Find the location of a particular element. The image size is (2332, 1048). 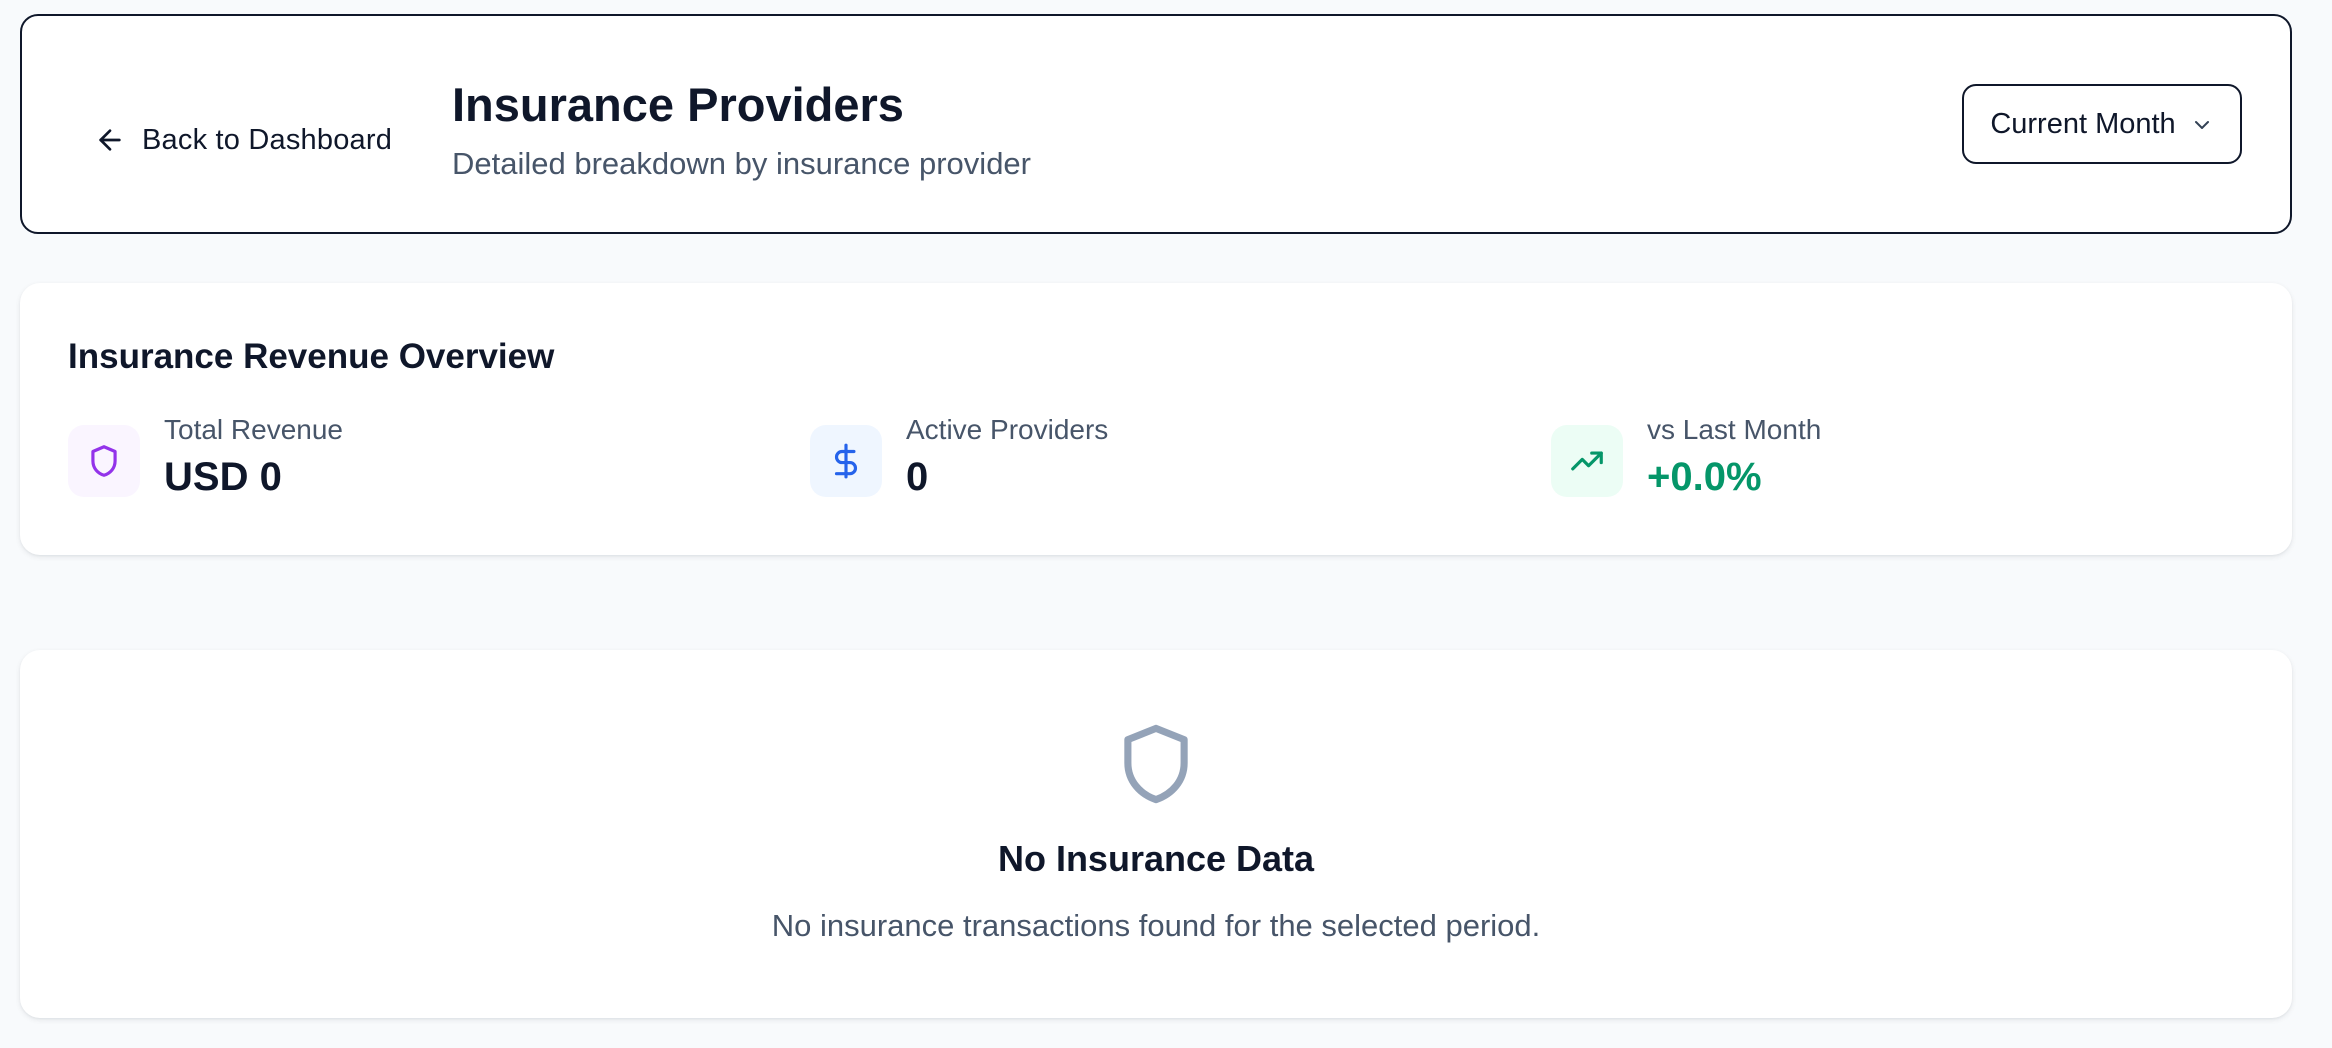

chevron-down-icon is located at coordinates (2201, 125).